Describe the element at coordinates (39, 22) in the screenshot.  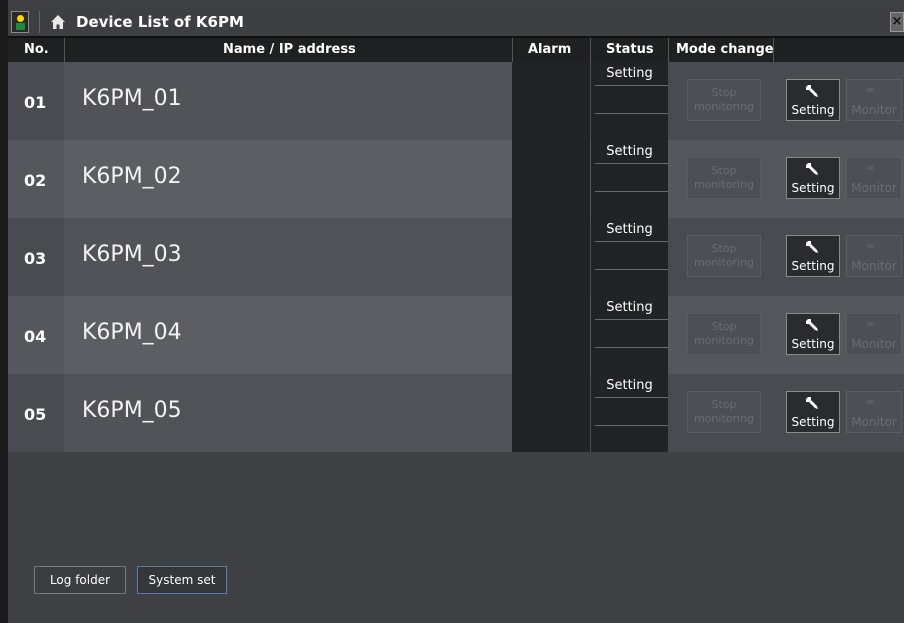
I see `title-separator` at that location.